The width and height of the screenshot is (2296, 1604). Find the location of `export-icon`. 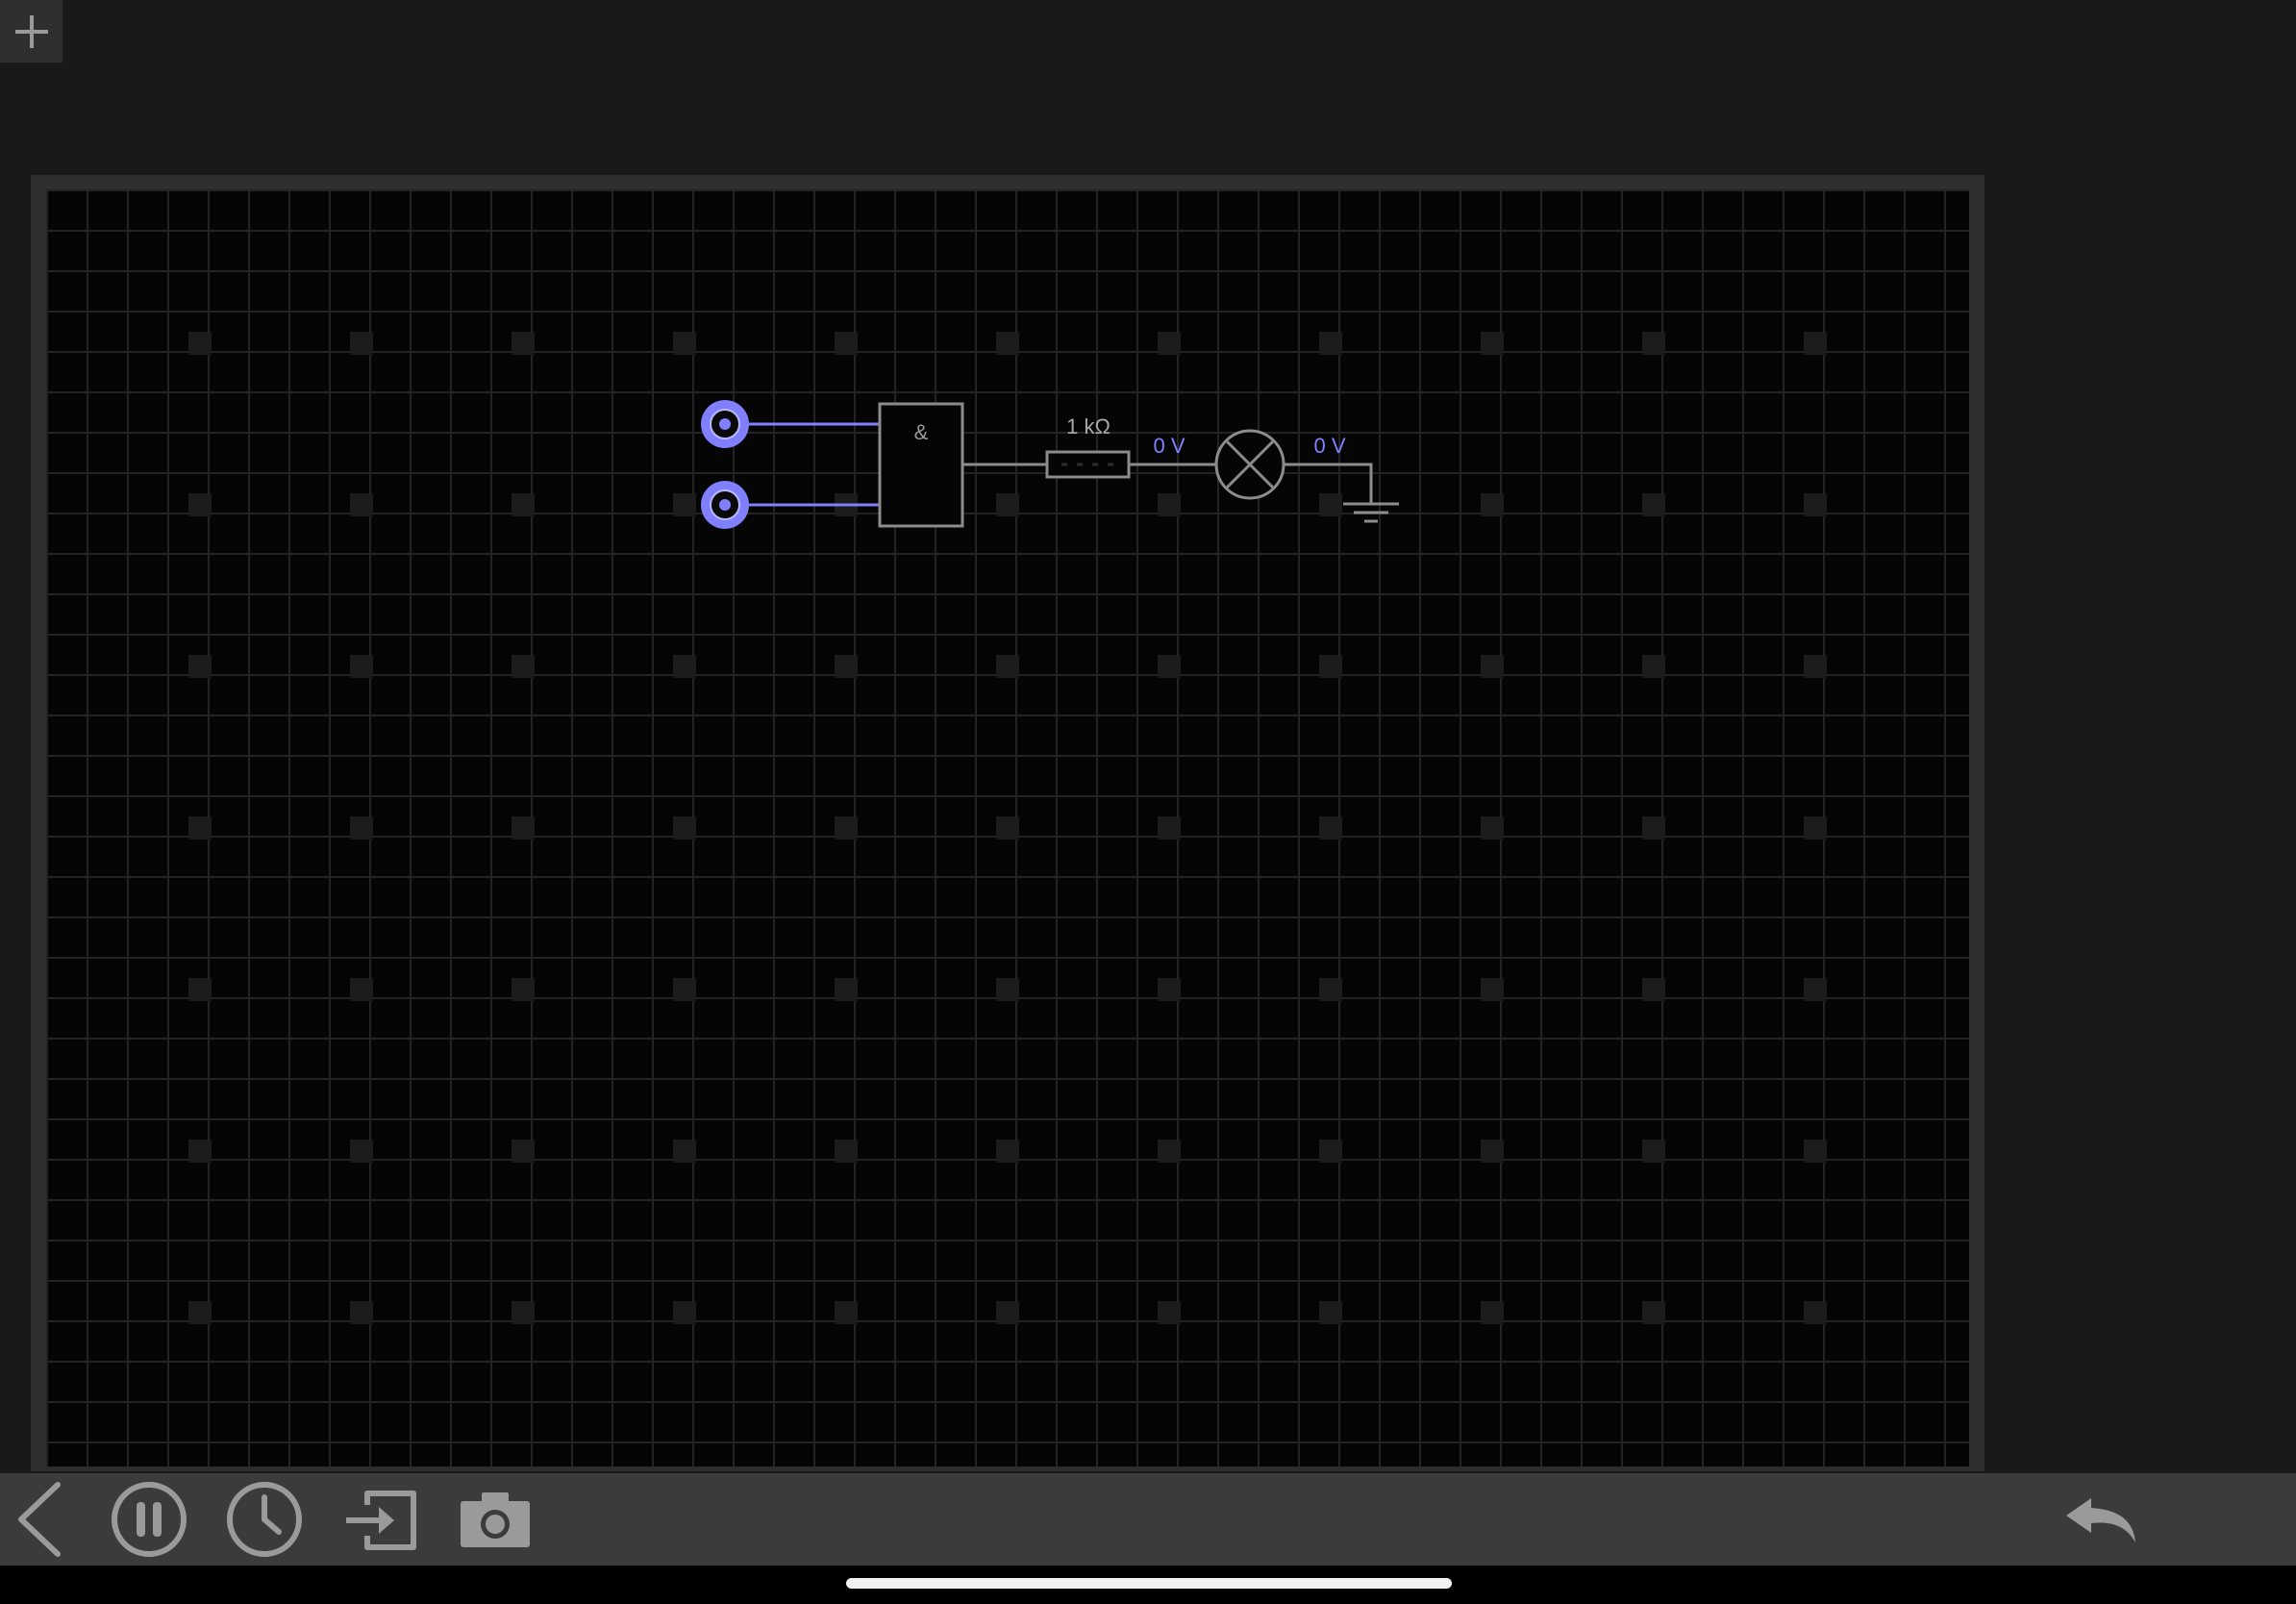

export-icon is located at coordinates (381, 1520).